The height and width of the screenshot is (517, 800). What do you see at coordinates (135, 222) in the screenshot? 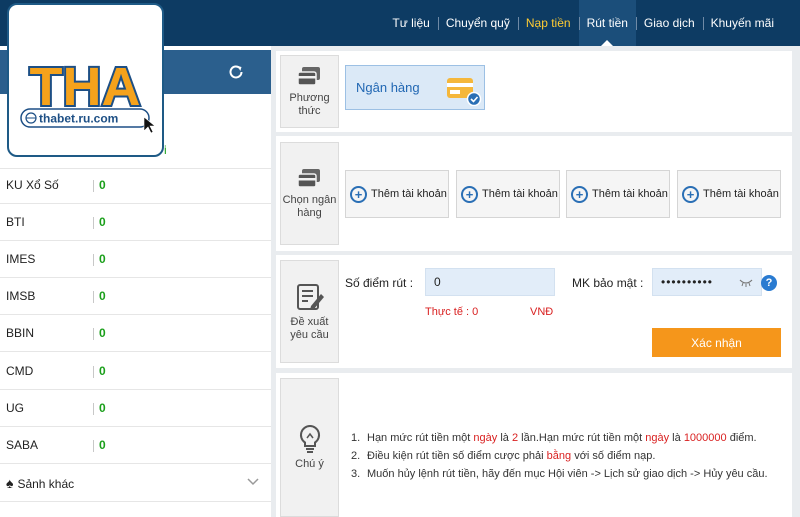
I see `sidebar-row-bti: BTI 0` at bounding box center [135, 222].